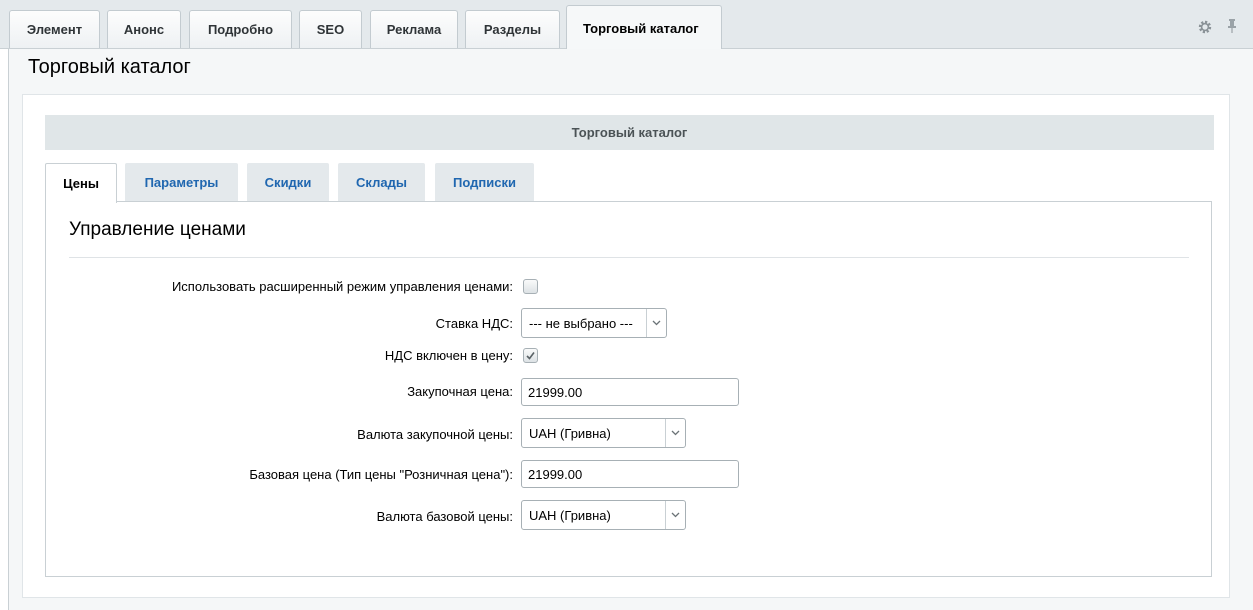 The height and width of the screenshot is (610, 1253). I want to click on tab-sections: Разделы, so click(512, 29).